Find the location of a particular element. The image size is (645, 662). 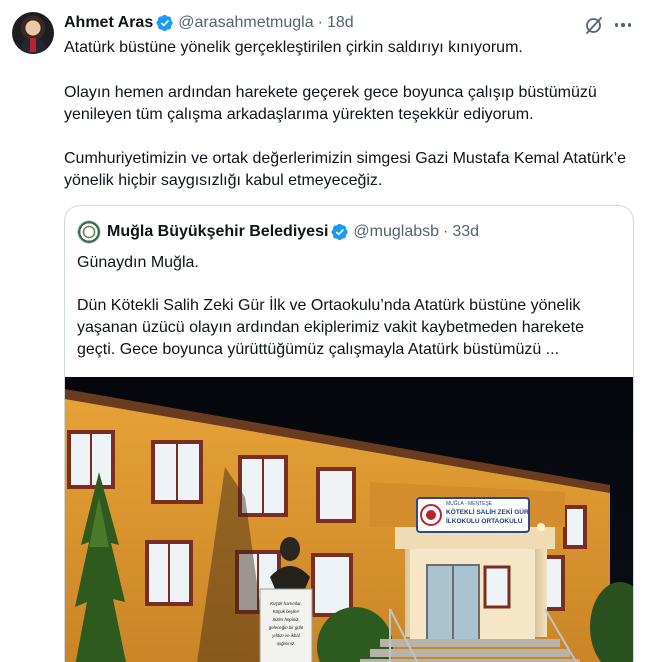

author-avatar is located at coordinates (33, 33).